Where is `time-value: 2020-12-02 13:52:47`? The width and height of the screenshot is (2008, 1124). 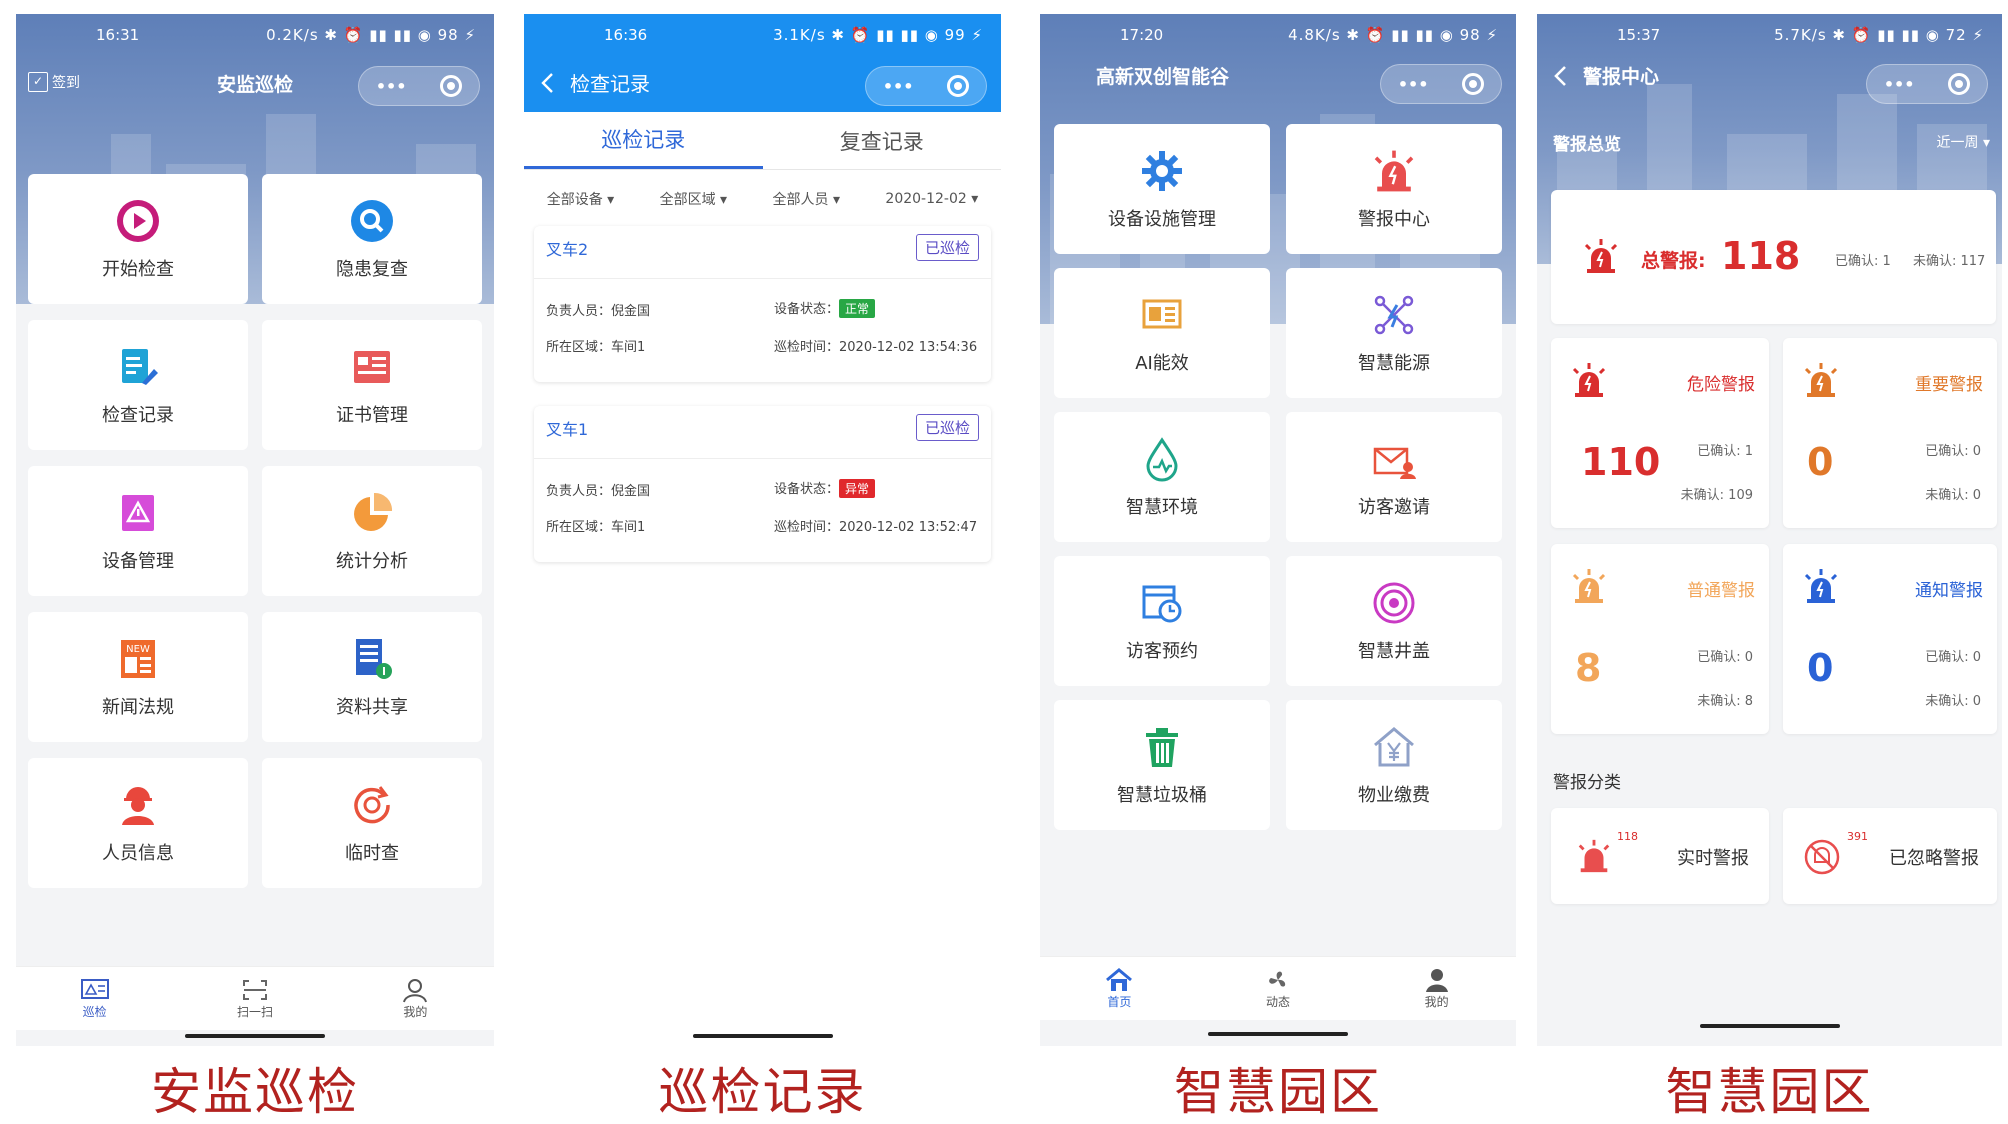
time-value: 2020-12-02 13:52:47 is located at coordinates (908, 527).